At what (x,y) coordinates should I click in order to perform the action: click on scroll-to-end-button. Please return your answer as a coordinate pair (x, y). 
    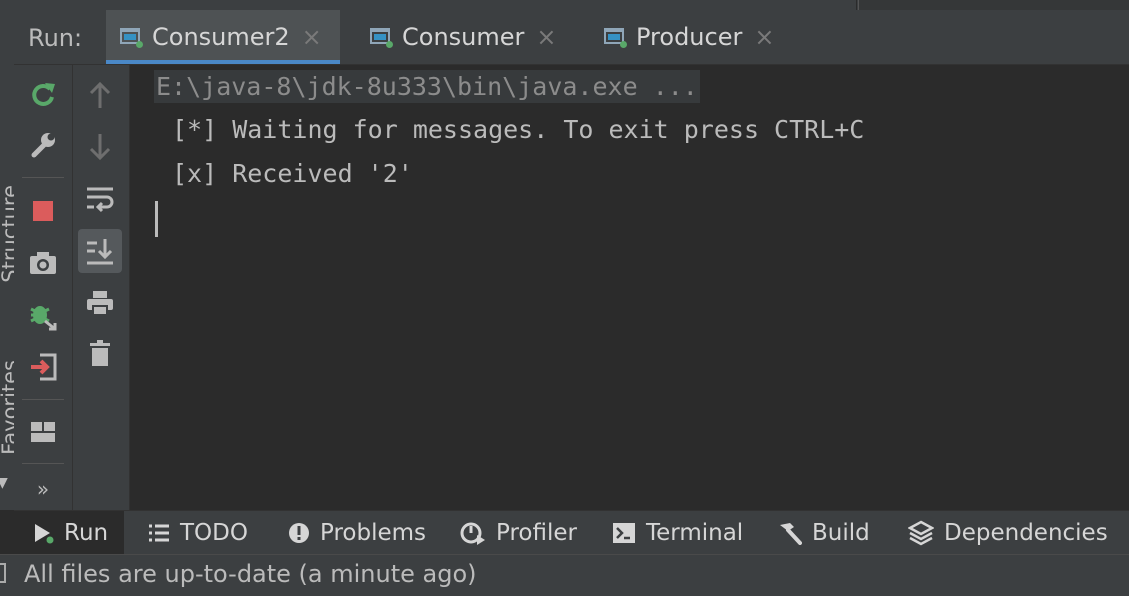
    Looking at the image, I should click on (100, 251).